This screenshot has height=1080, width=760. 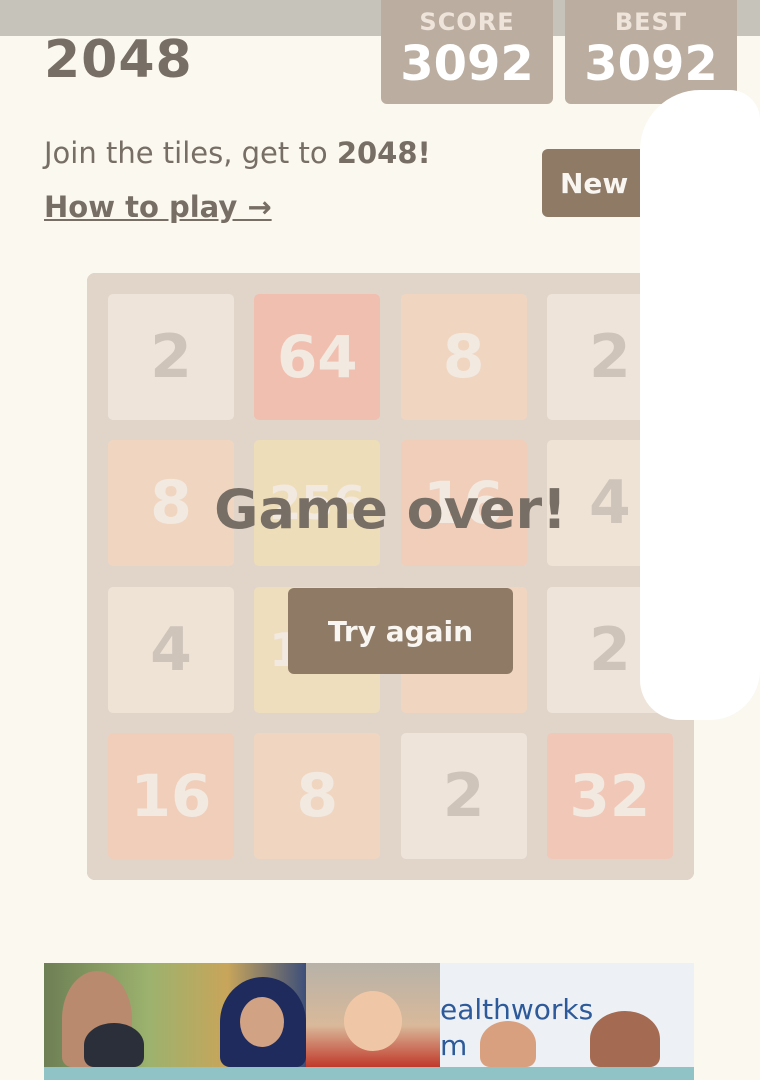 I want to click on score-box: SCORE 3092, so click(x=467, y=52).